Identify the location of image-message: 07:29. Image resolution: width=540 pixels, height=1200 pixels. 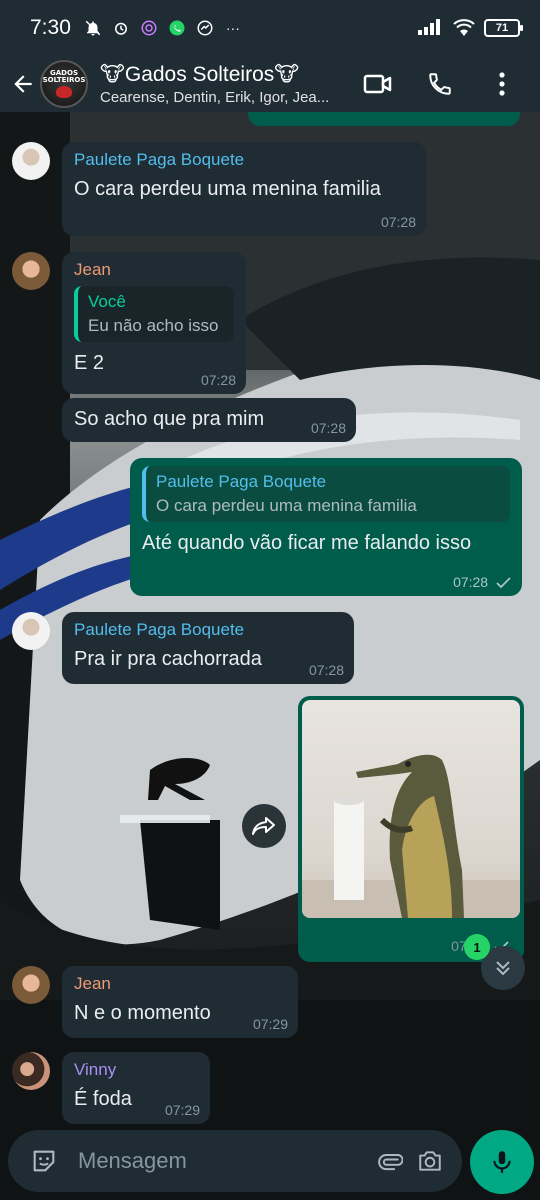
(411, 829).